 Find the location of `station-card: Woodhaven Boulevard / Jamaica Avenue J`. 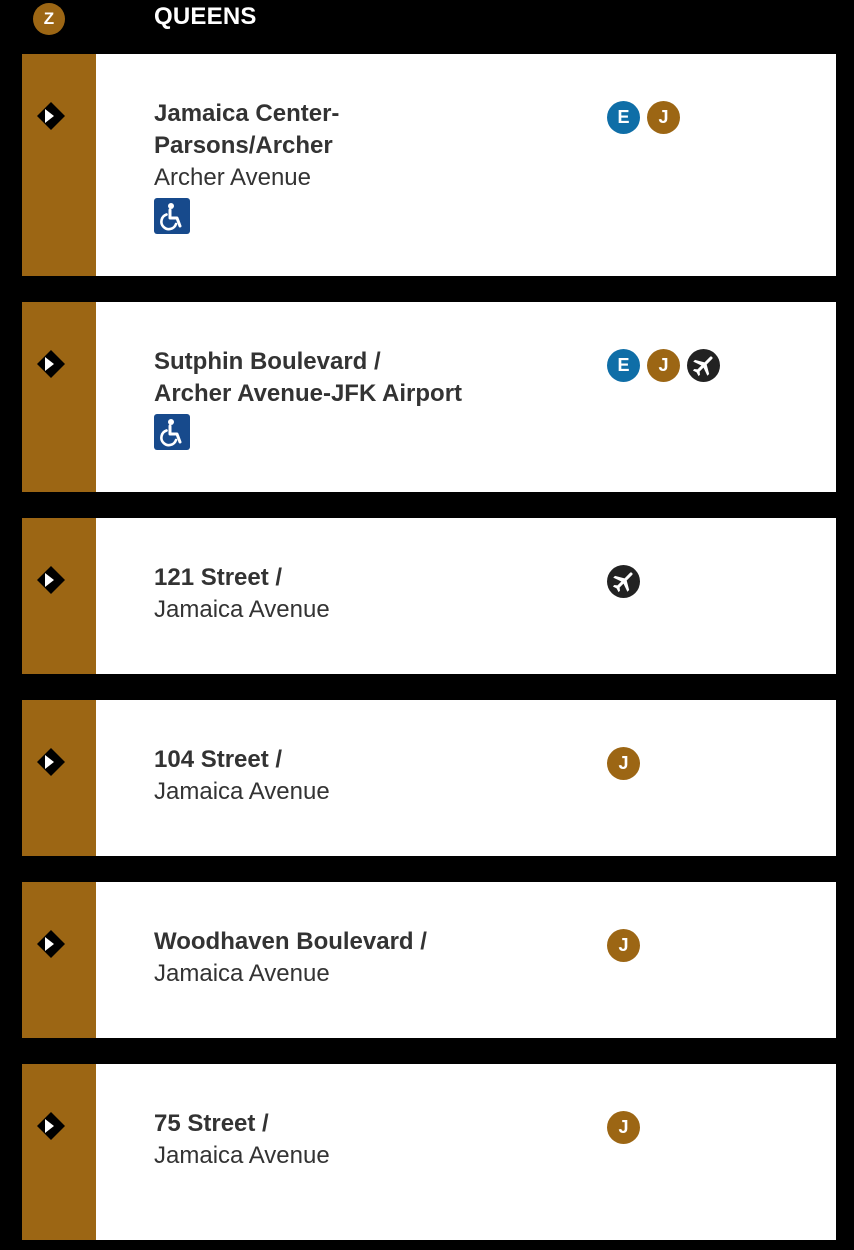

station-card: Woodhaven Boulevard / Jamaica Avenue J is located at coordinates (429, 960).